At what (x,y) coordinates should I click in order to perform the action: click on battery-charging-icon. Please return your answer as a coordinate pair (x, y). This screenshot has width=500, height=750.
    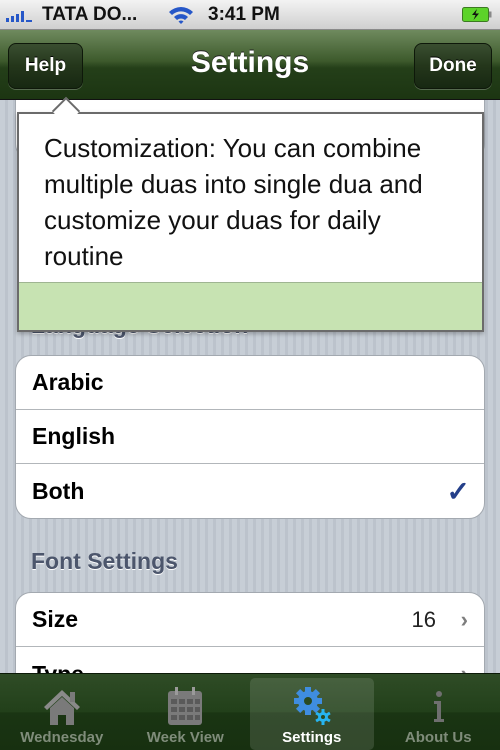
    Looking at the image, I should click on (477, 14).